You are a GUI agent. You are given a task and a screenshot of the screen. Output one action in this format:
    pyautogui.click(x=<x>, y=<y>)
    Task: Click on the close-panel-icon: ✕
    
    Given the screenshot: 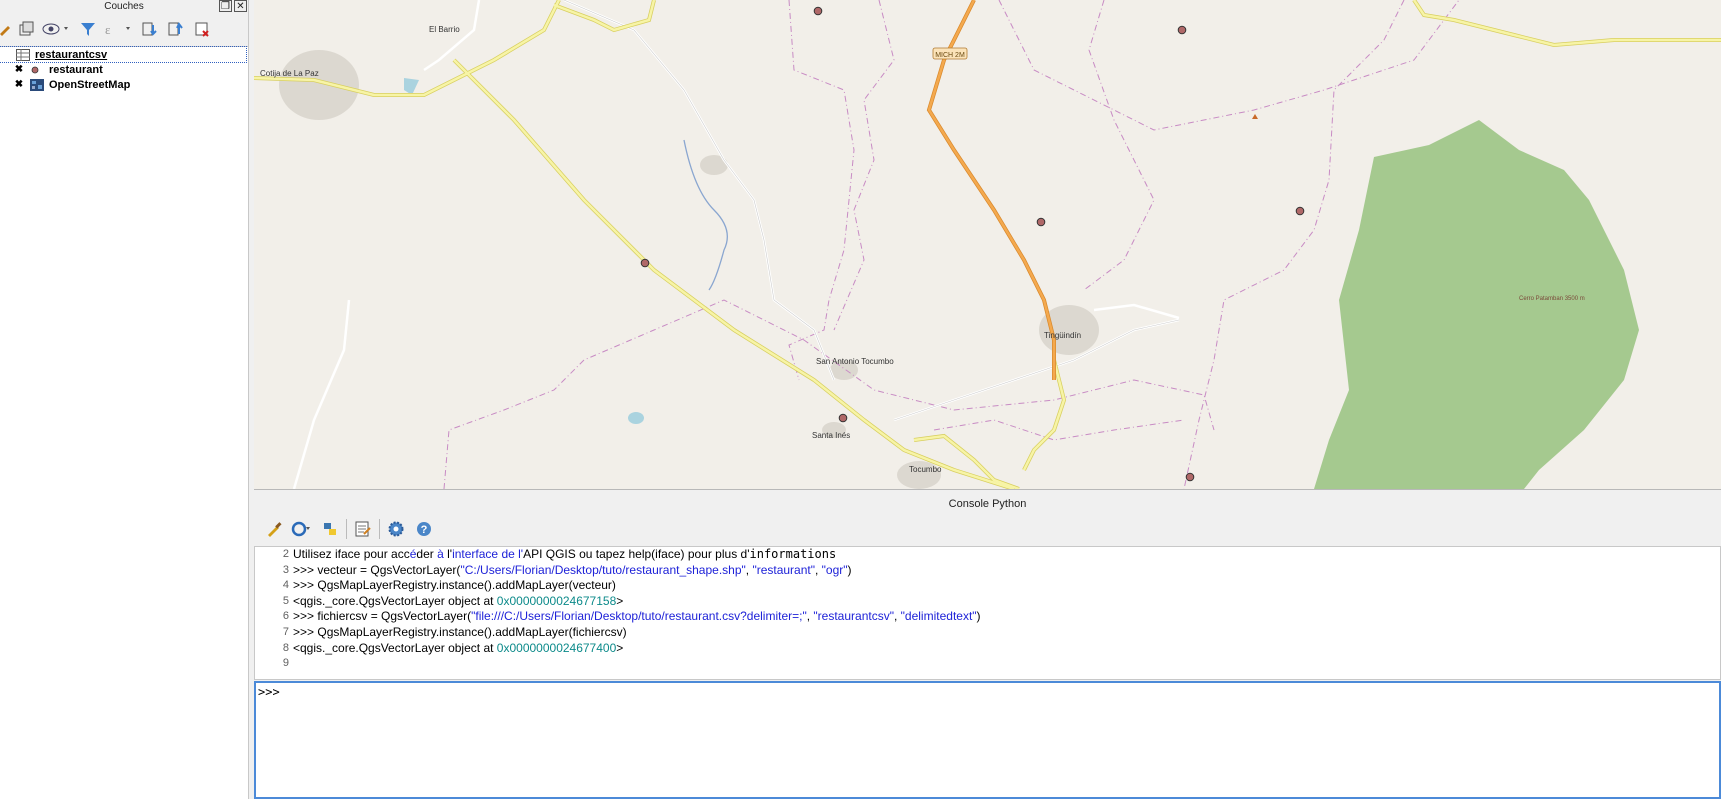 What is the action you would take?
    pyautogui.click(x=240, y=6)
    